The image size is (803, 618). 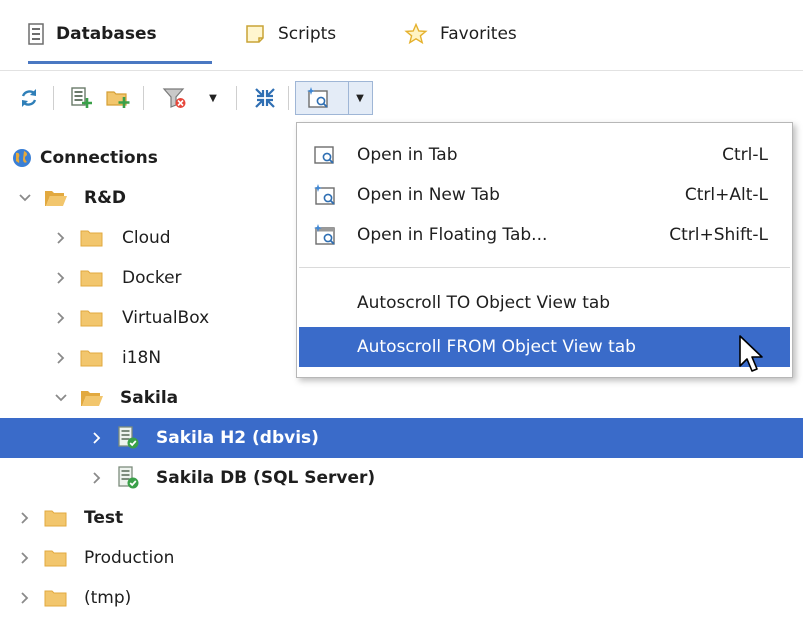 I want to click on menu-item-label: Autoscroll TO Object View tab, so click(x=484, y=303).